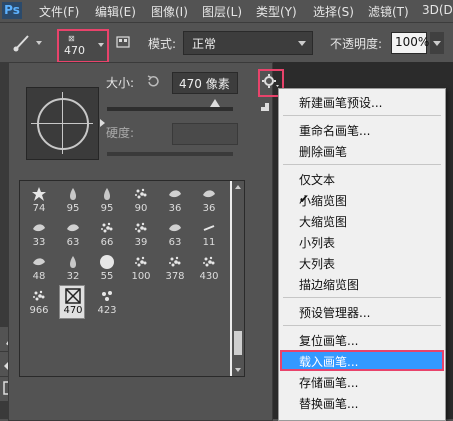  I want to click on brush-preset-size: 100, so click(141, 276).